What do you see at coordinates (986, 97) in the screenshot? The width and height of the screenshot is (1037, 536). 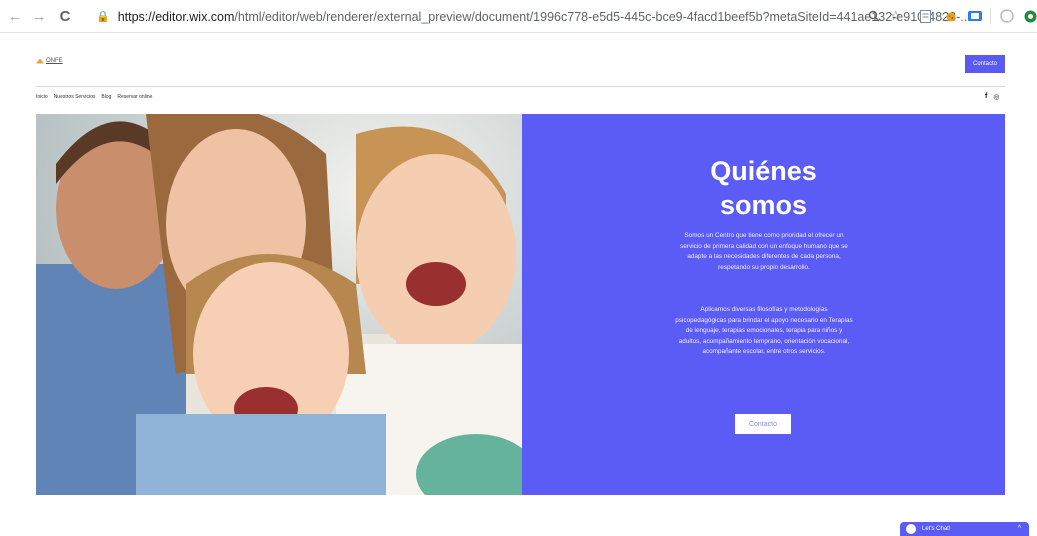 I see `facebook-icon: f` at bounding box center [986, 97].